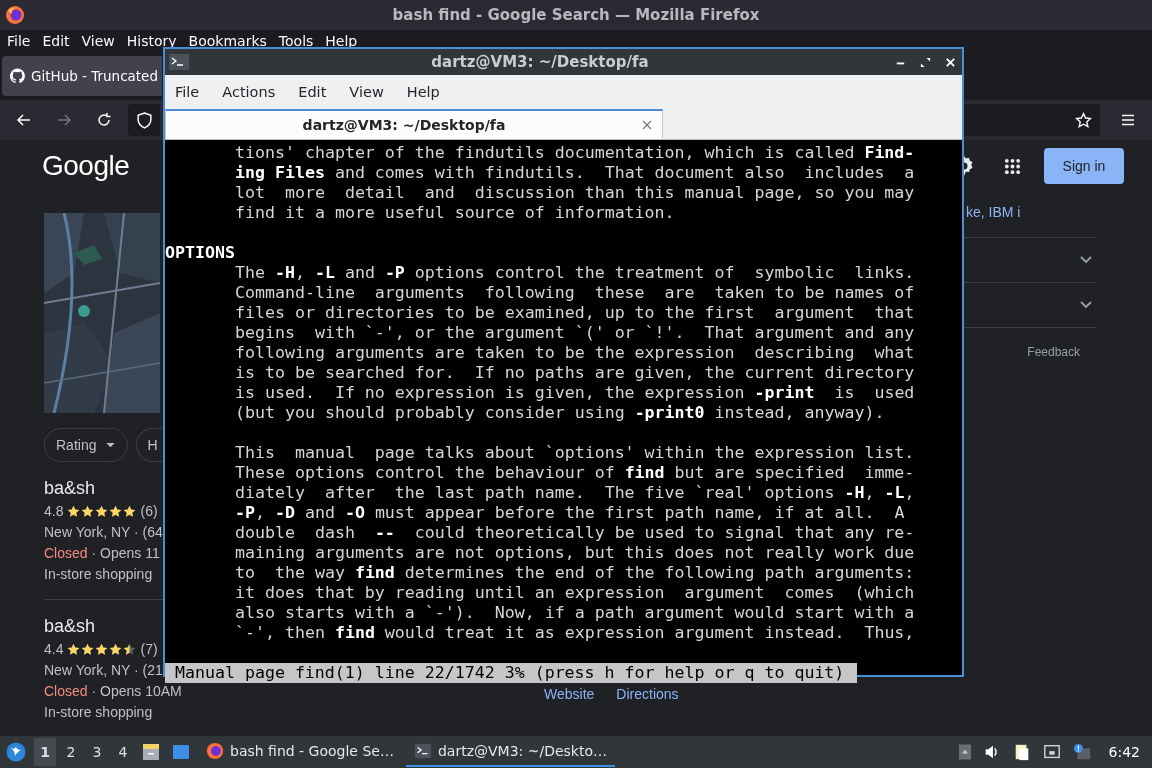 The width and height of the screenshot is (1152, 768). I want to click on menu-item: Actions, so click(249, 92).